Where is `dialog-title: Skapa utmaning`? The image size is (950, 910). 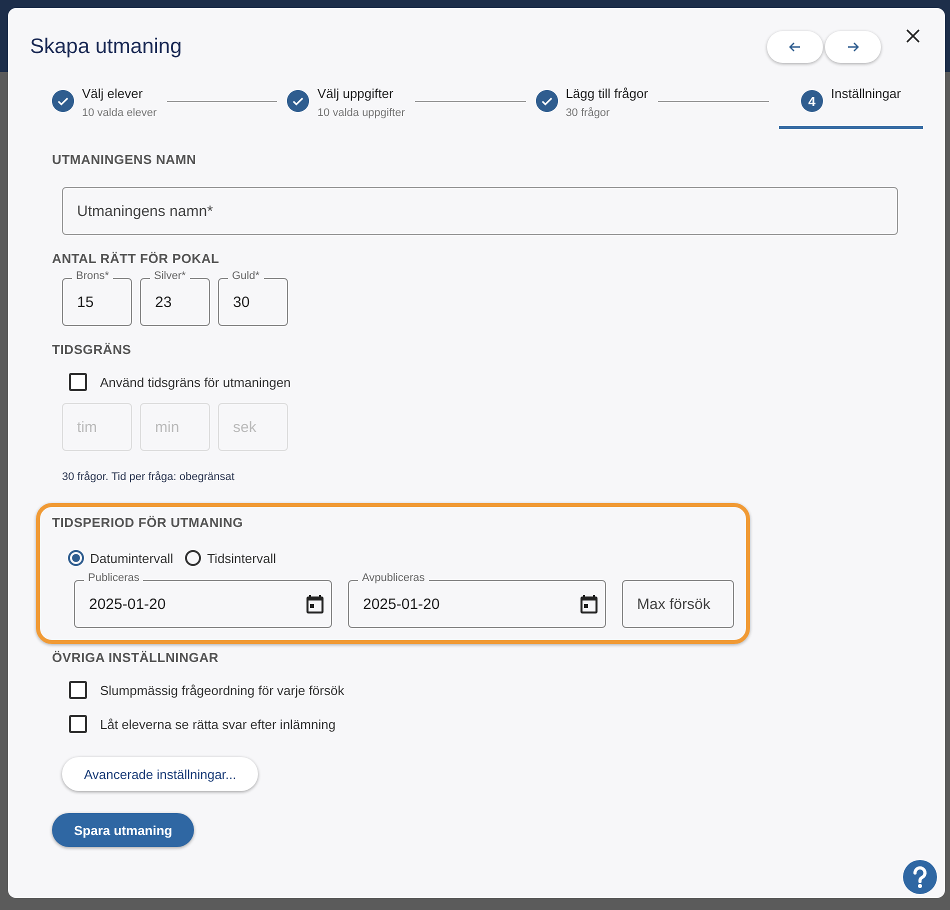
dialog-title: Skapa utmaning is located at coordinates (106, 47).